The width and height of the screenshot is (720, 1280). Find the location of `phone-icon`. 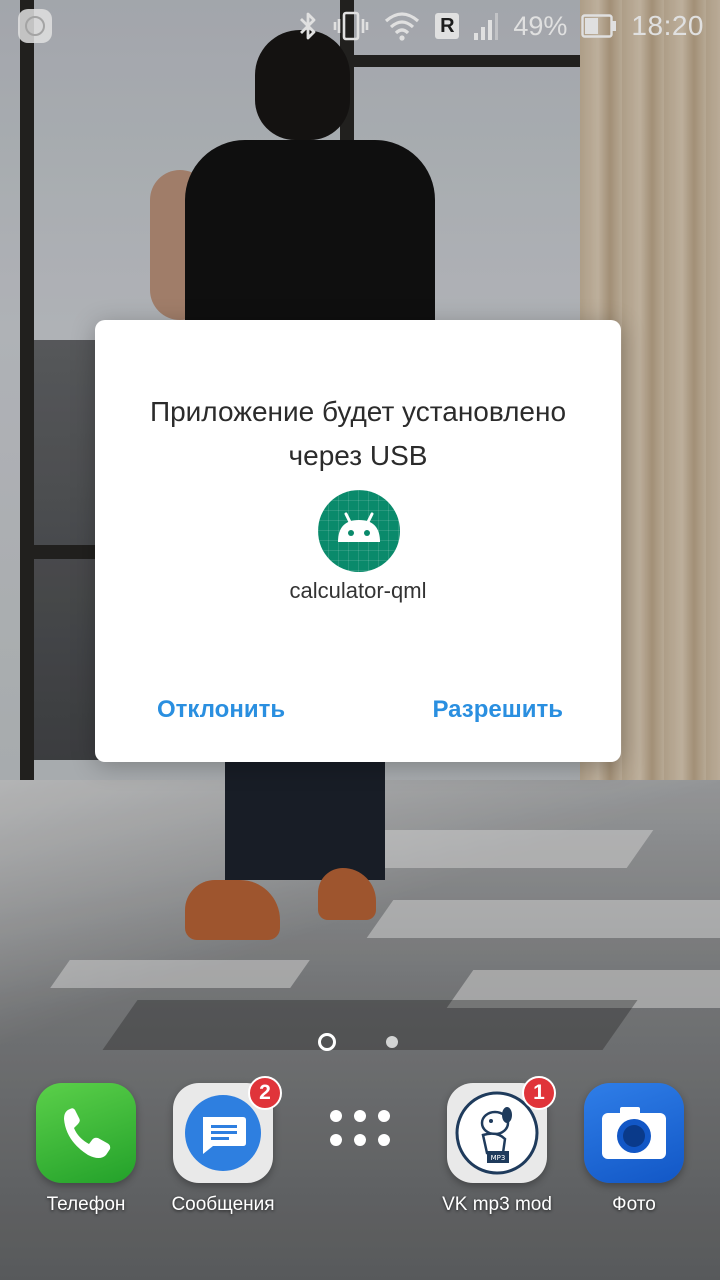

phone-icon is located at coordinates (86, 1133).